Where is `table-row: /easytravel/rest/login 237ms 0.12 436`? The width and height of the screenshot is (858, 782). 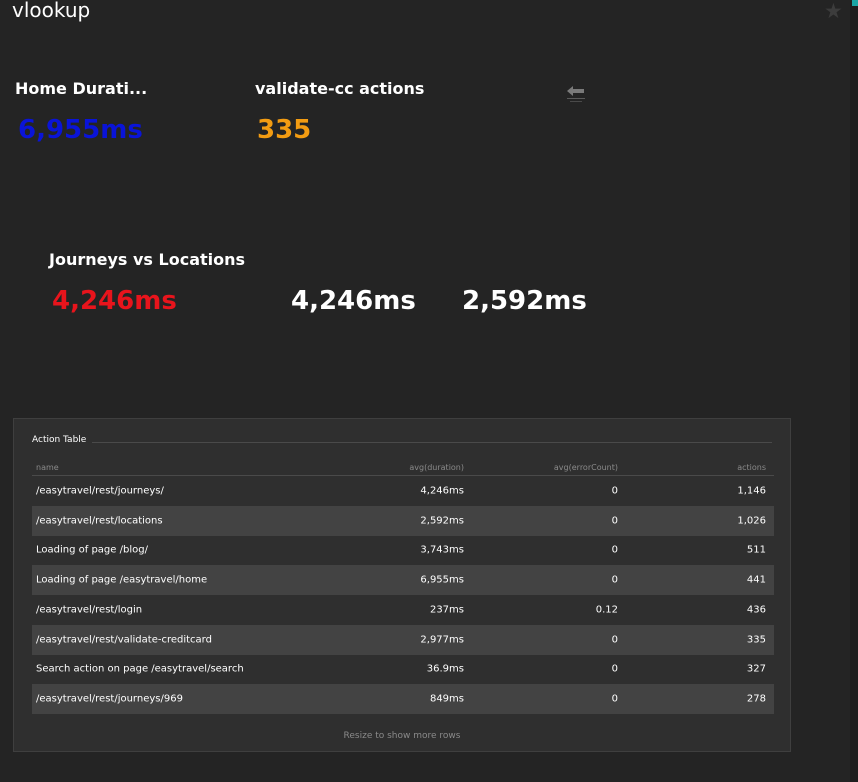
table-row: /easytravel/rest/login 237ms 0.12 436 is located at coordinates (403, 610).